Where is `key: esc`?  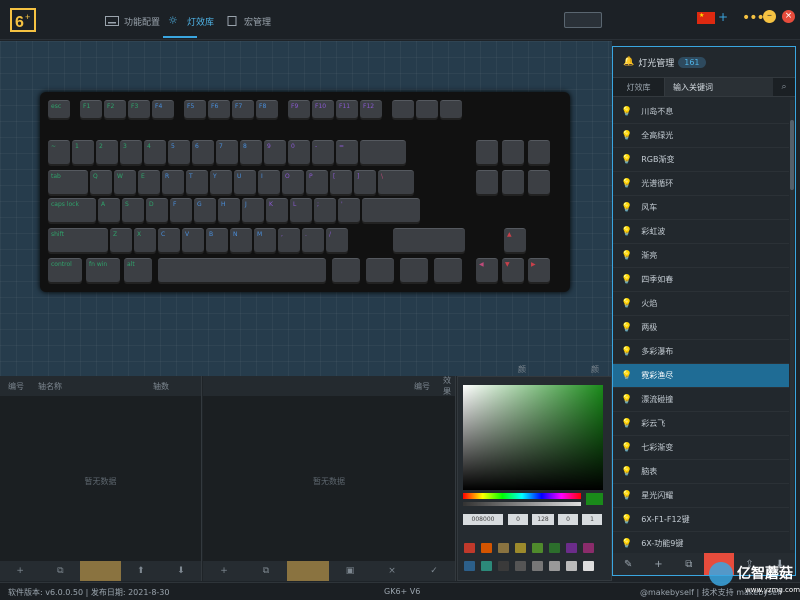 key: esc is located at coordinates (59, 109).